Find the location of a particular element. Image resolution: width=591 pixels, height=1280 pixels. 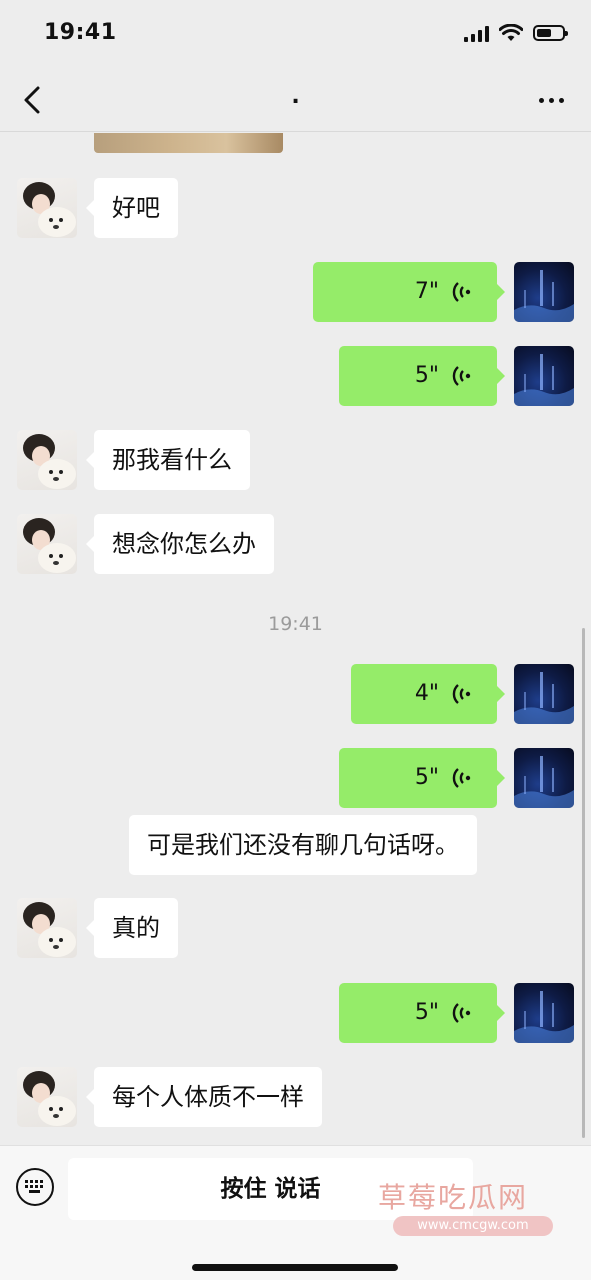

voice-message-bubble: 4" is located at coordinates (428, 694).